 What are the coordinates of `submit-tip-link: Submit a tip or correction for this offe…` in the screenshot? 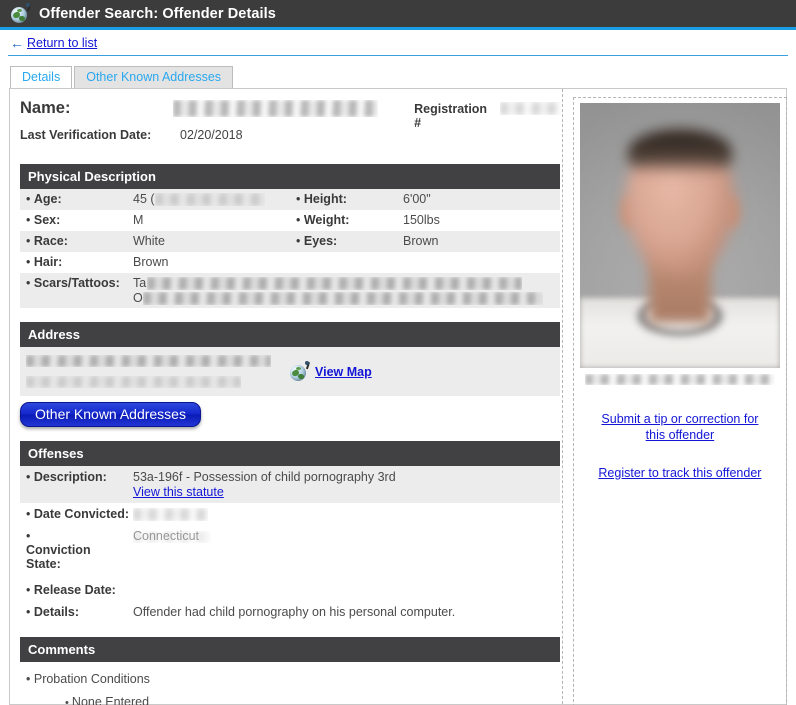 It's located at (680, 427).